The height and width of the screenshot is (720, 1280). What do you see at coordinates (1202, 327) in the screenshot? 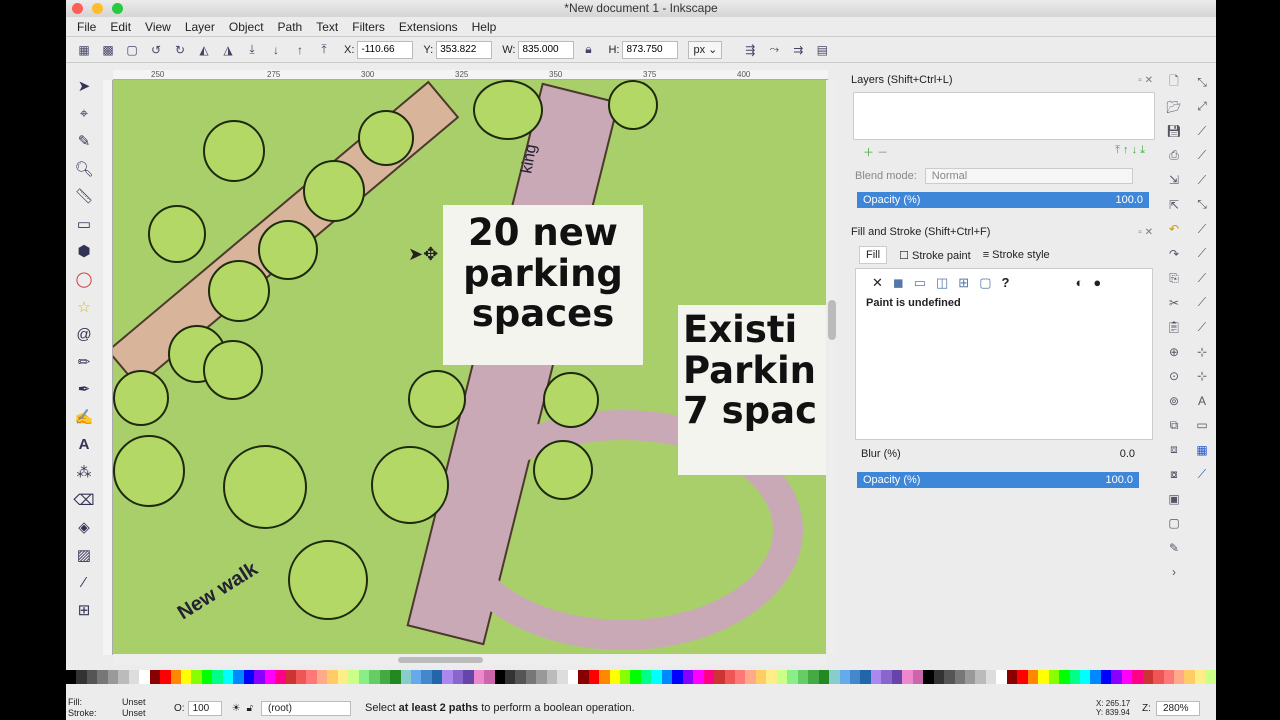
I see `snap-line-mid-icon: ⟋` at bounding box center [1202, 327].